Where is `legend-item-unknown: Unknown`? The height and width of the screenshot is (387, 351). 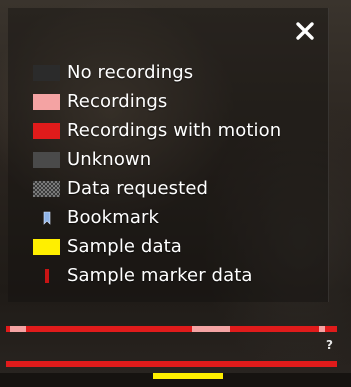
legend-item-unknown: Unknown is located at coordinates (157, 159).